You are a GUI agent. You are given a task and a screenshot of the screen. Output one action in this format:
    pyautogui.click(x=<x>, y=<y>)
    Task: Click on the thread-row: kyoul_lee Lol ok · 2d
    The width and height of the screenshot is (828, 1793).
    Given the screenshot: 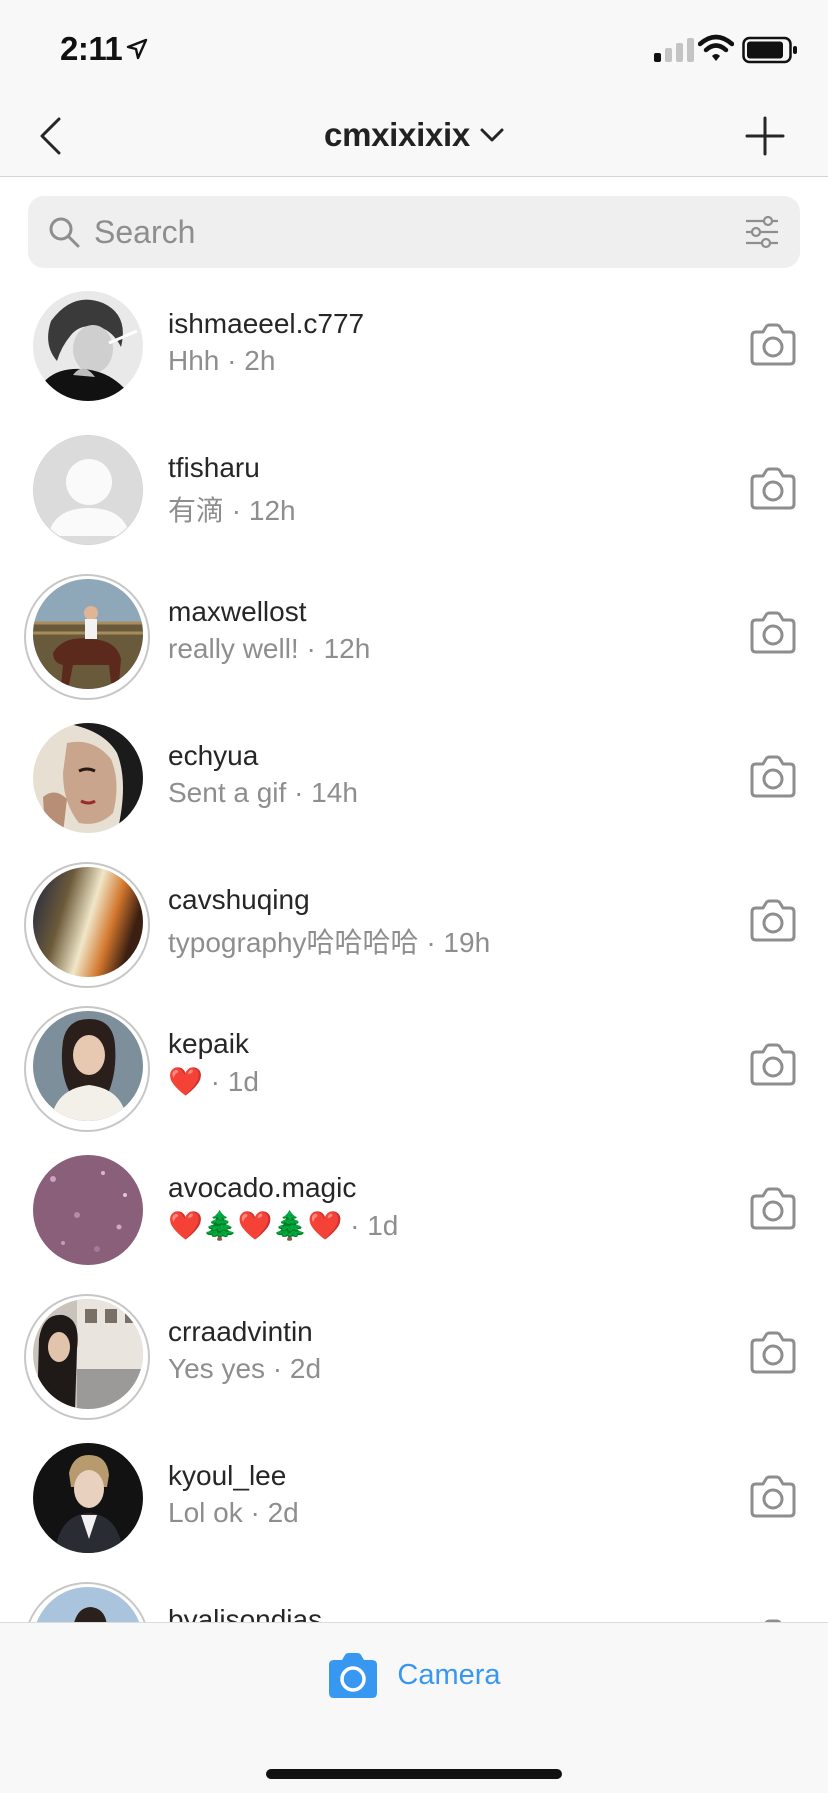 What is the action you would take?
    pyautogui.click(x=414, y=1496)
    